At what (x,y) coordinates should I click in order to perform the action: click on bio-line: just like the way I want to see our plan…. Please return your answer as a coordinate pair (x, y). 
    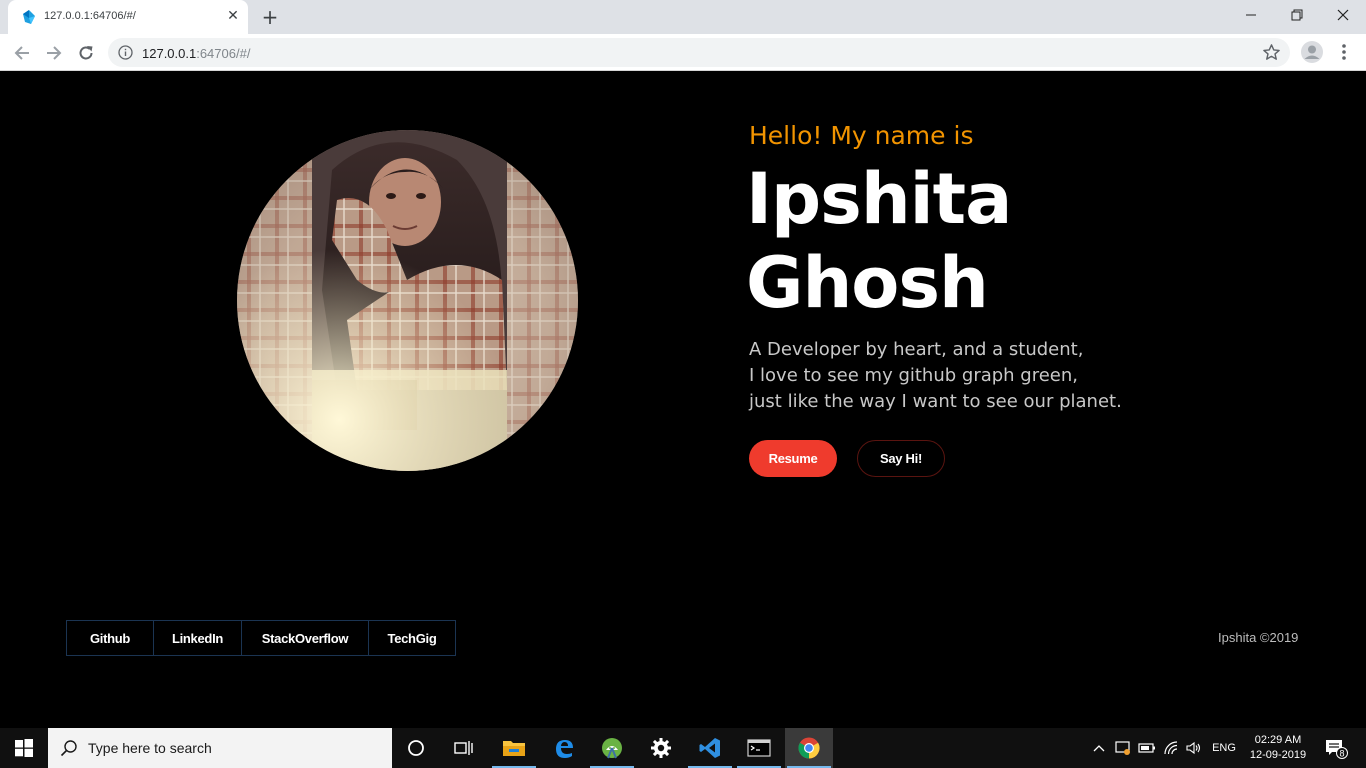
    Looking at the image, I should click on (935, 401).